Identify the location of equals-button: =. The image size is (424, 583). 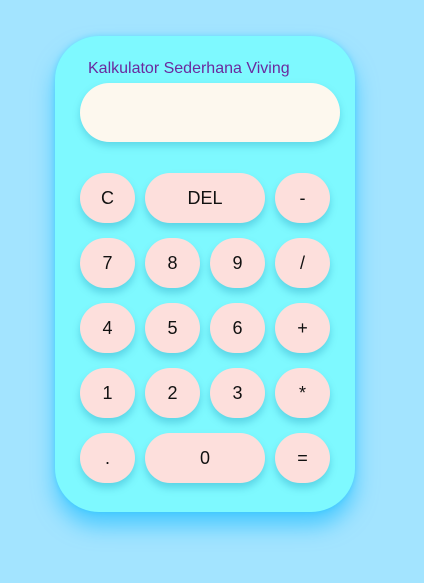
(302, 458).